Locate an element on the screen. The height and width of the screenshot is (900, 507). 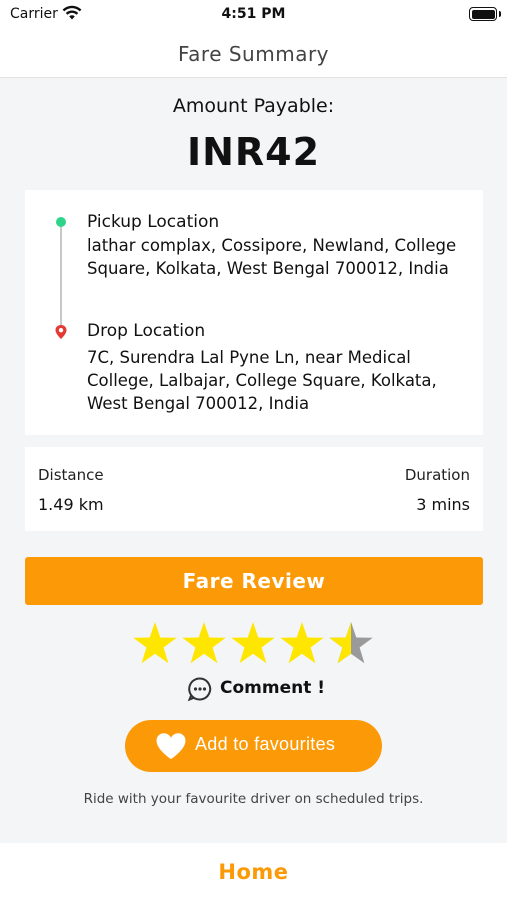
drop-pin-icon is located at coordinates (61, 332).